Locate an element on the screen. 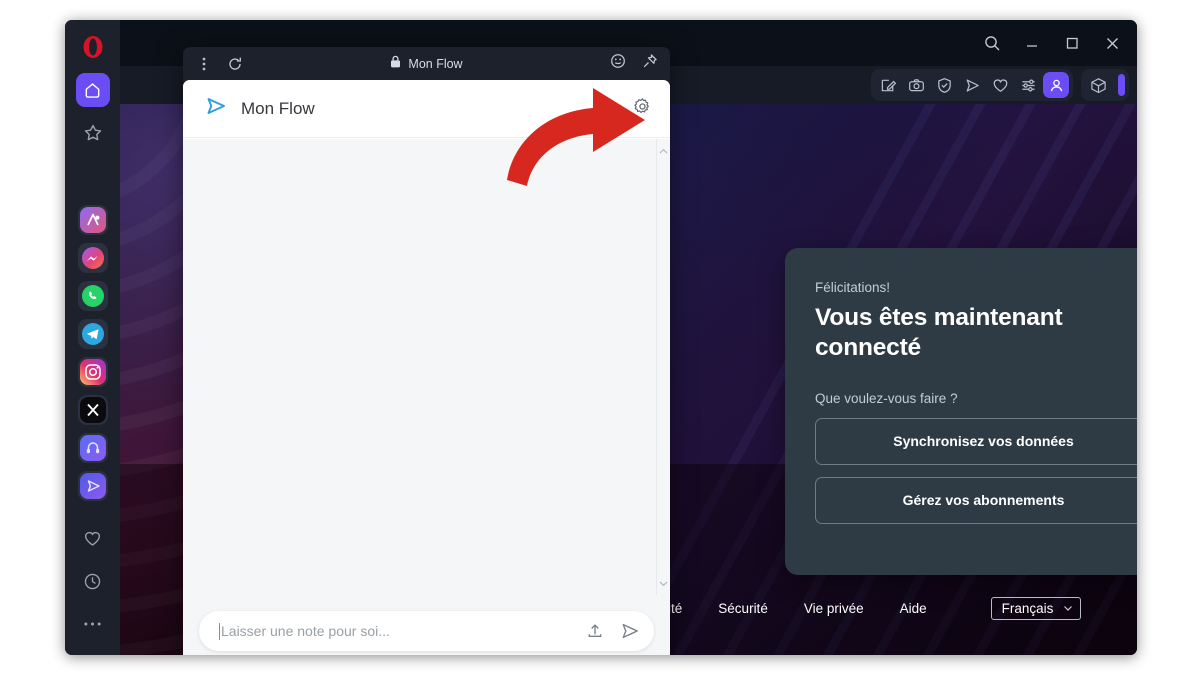  close-icon is located at coordinates (1112, 43).